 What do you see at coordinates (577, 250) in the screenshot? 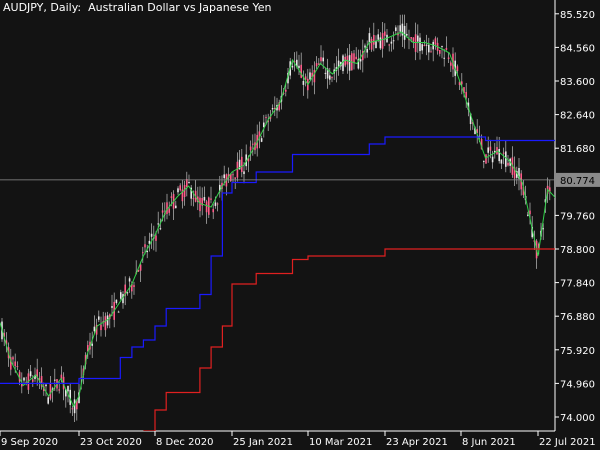
I see `y-tick-label: 78.800` at bounding box center [577, 250].